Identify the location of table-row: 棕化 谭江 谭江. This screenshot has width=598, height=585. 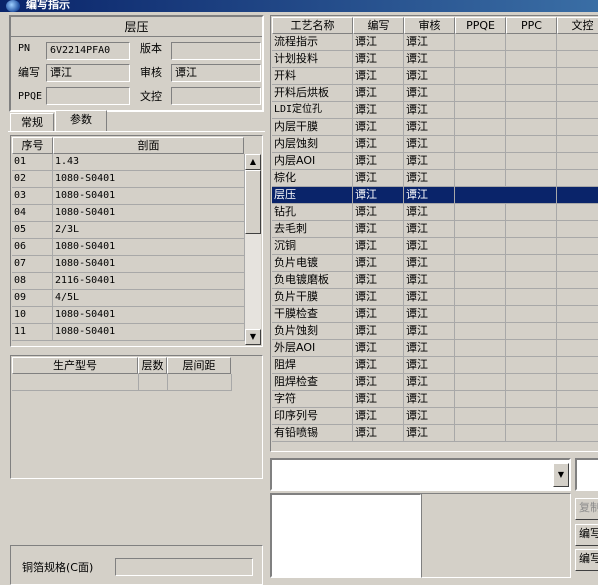
(435, 178).